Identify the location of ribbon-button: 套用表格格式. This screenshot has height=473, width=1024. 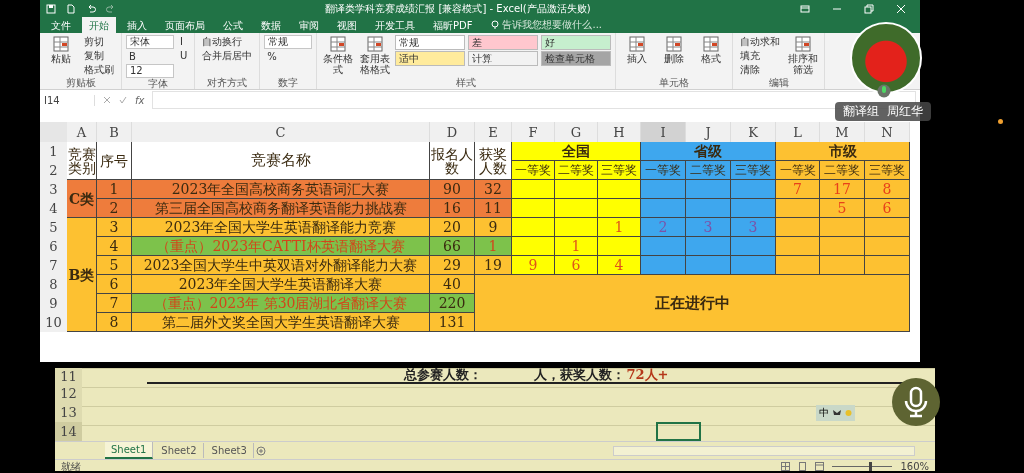
(375, 55).